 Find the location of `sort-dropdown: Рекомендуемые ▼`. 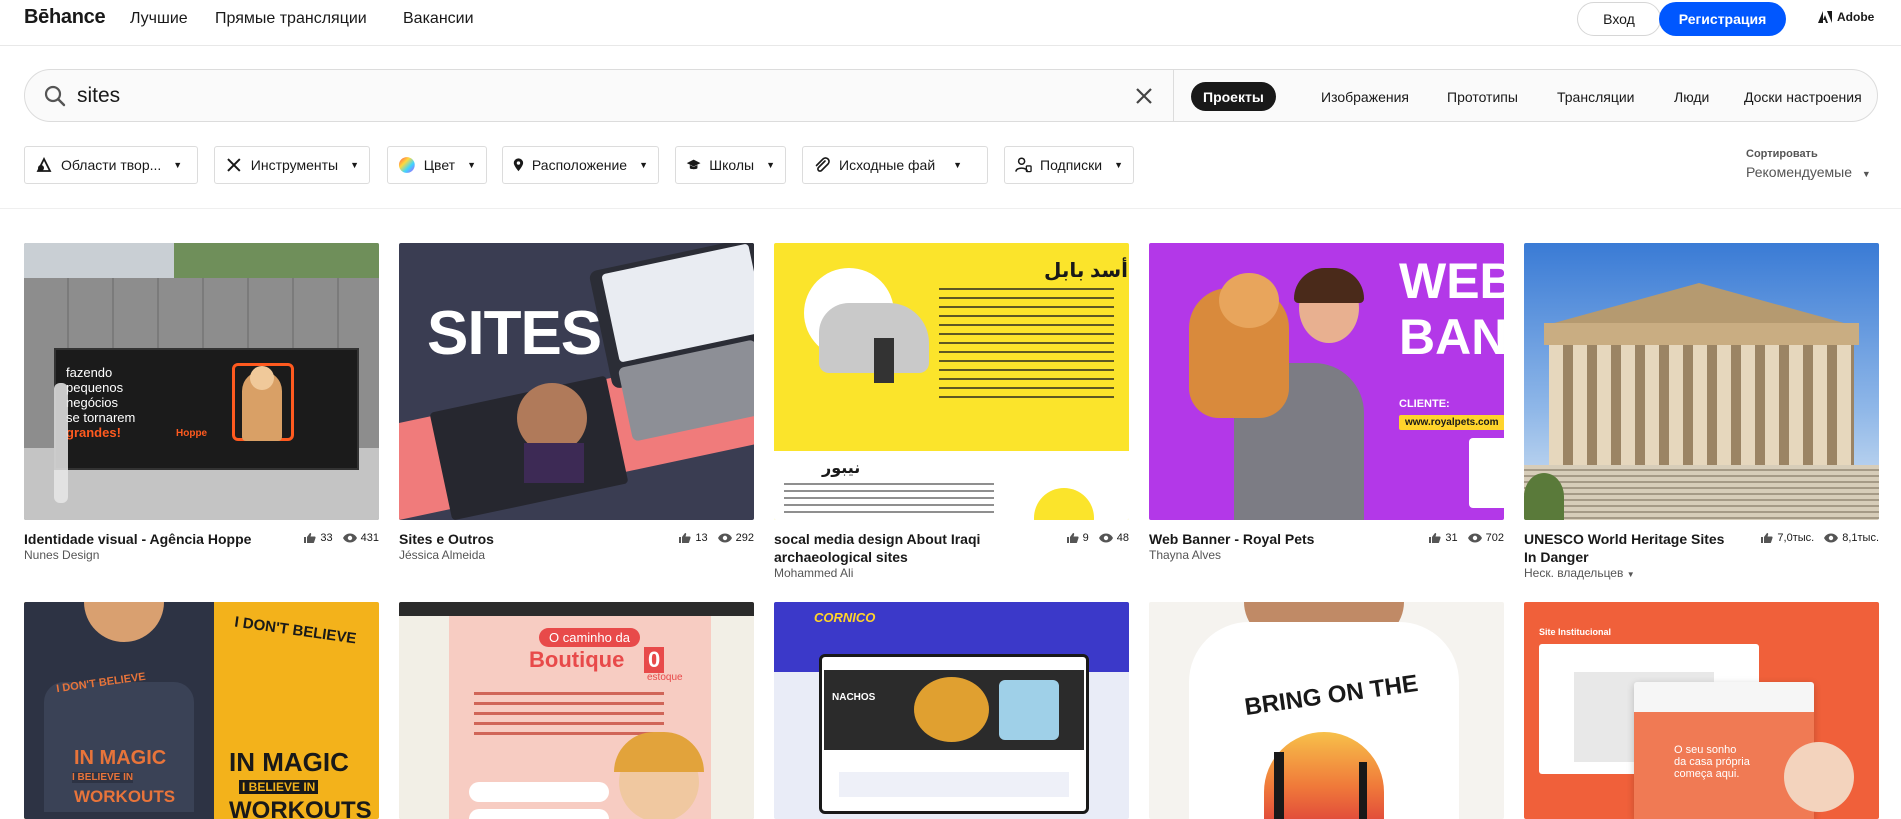

sort-dropdown: Рекомендуемые ▼ is located at coordinates (1808, 172).